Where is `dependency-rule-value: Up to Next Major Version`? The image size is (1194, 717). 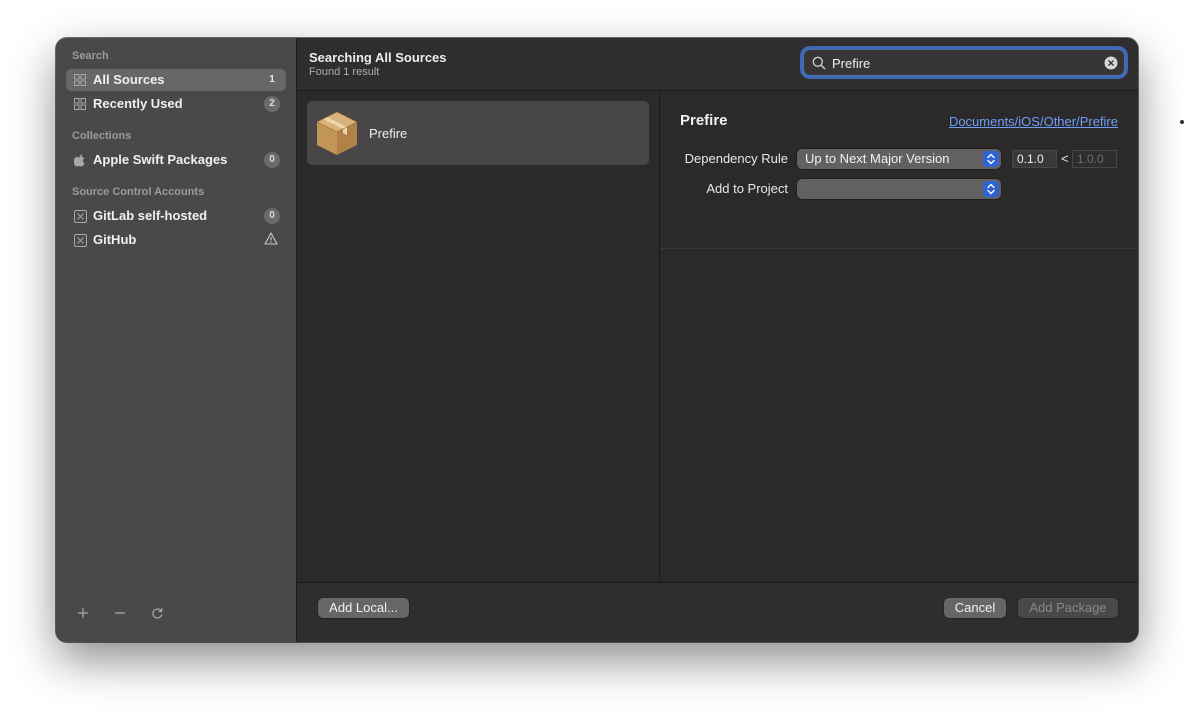 dependency-rule-value: Up to Next Major Version is located at coordinates (877, 158).